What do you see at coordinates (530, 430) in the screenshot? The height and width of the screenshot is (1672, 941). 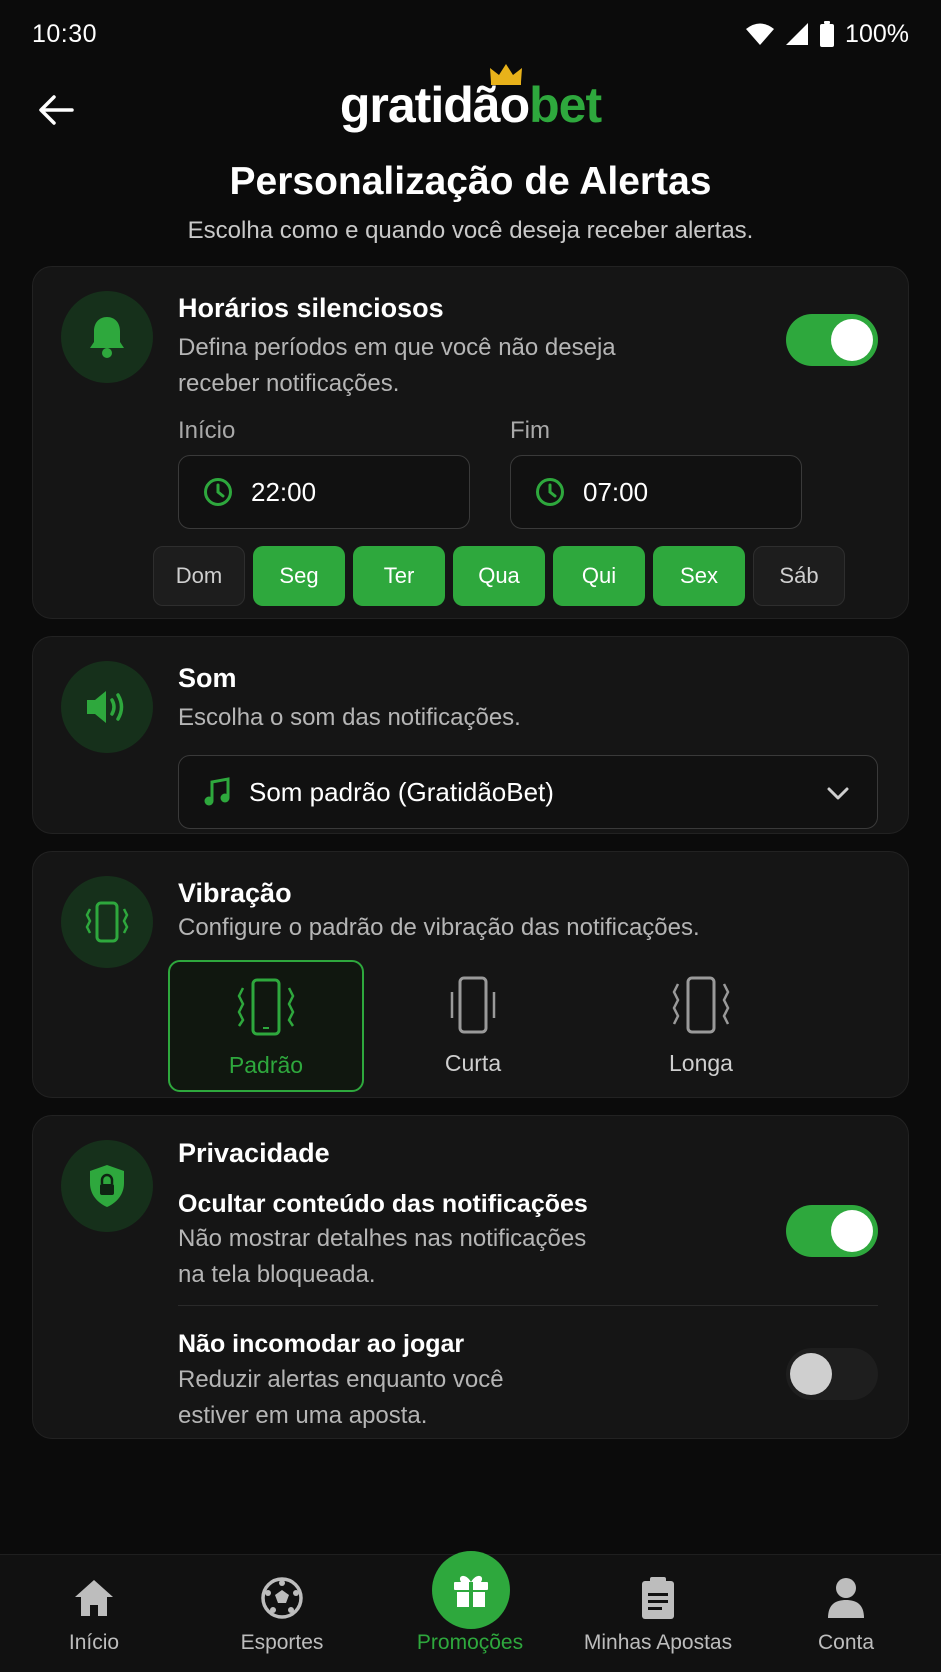 I see `end-label: Fim` at bounding box center [530, 430].